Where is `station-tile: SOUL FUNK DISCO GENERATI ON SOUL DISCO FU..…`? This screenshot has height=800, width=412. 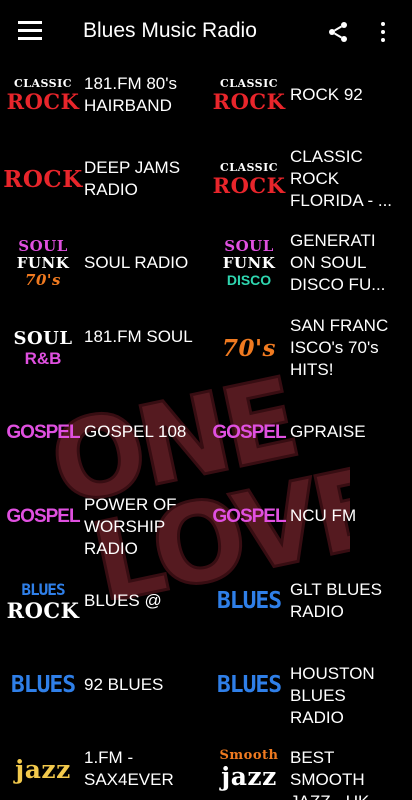
station-tile: SOUL FUNK DISCO GENERATI ON SOUL DISCO FU..… is located at coordinates (309, 263).